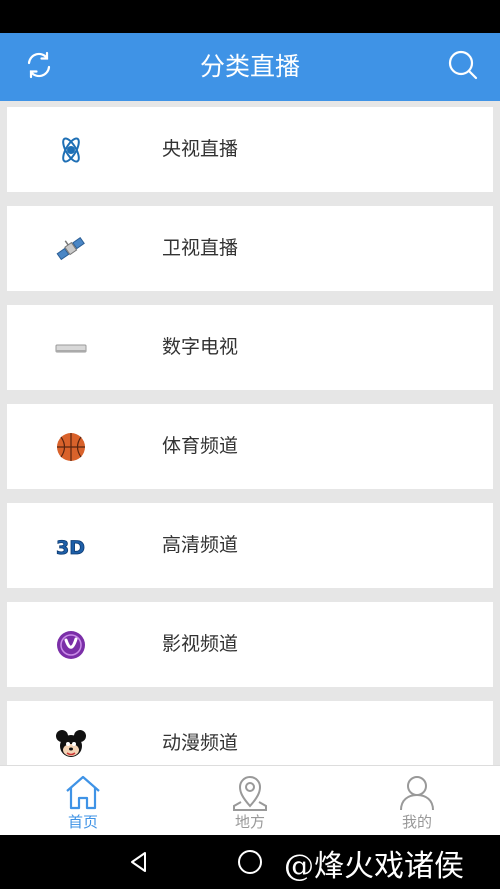  I want to click on search-button, so click(463, 67).